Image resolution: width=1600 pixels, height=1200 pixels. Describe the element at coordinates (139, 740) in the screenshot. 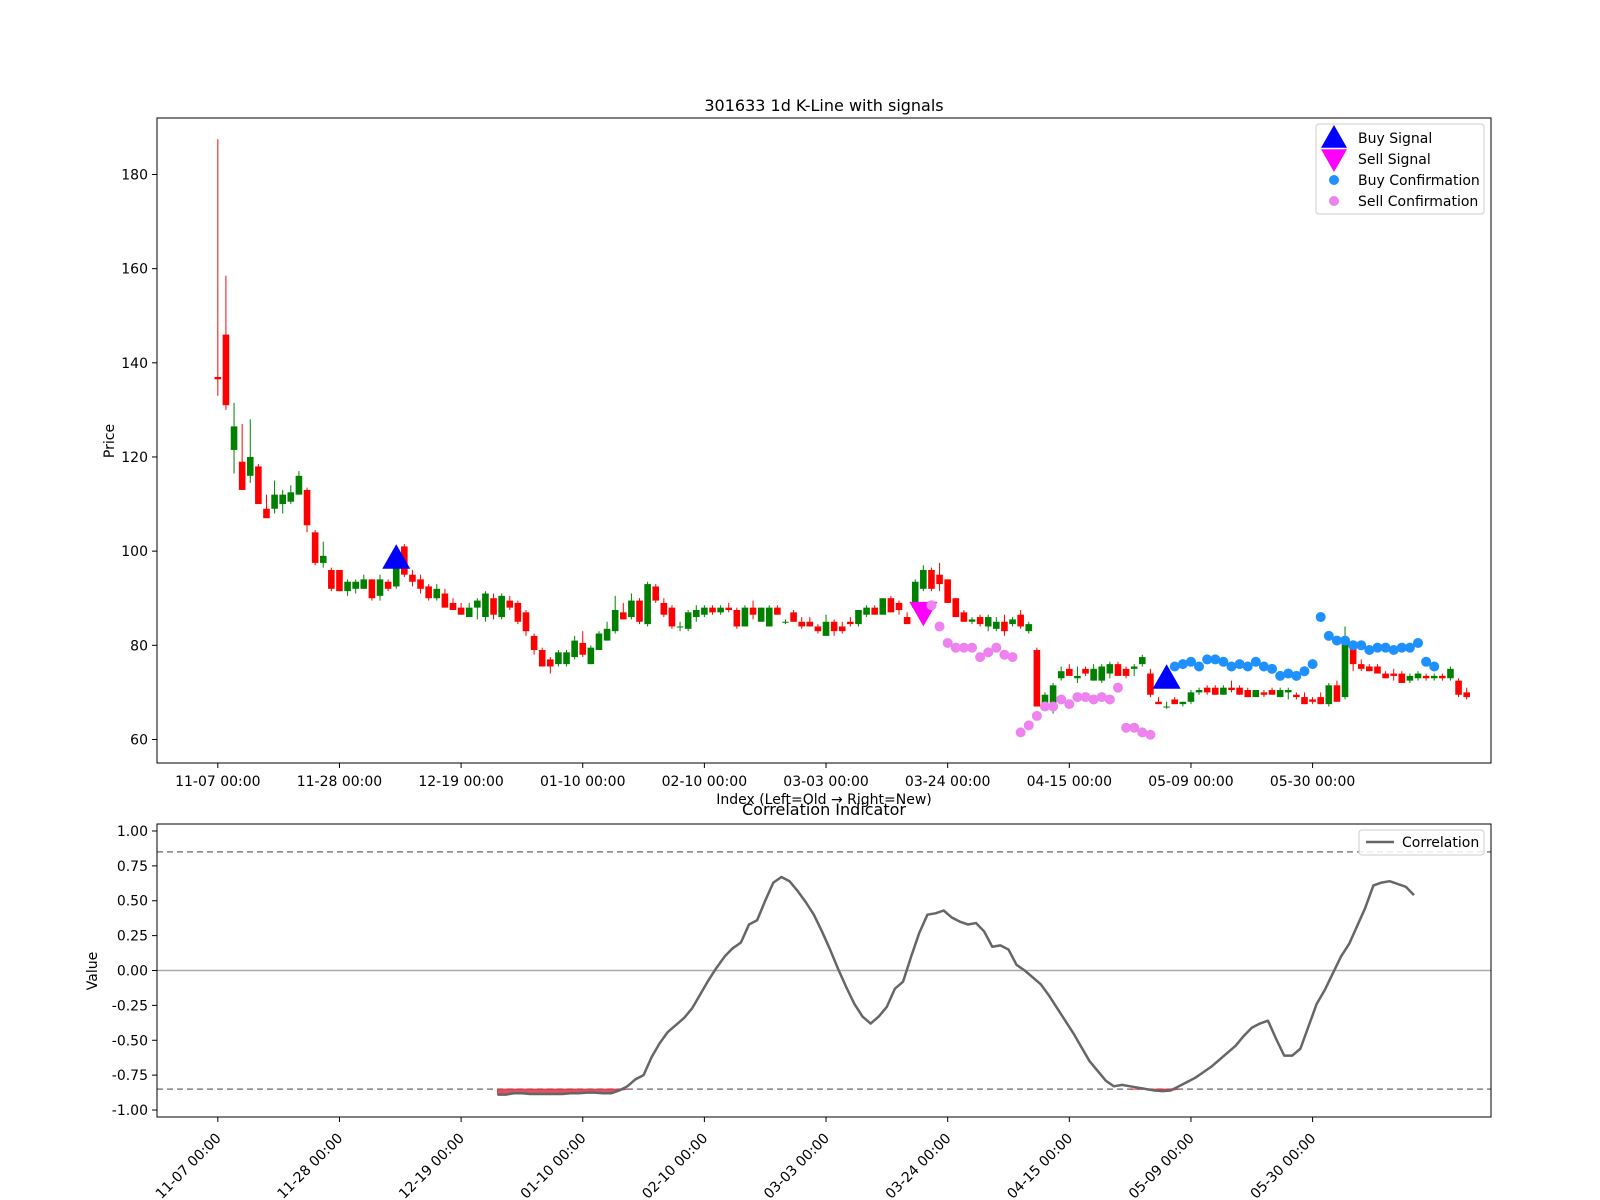

I see `y-tick-label: 60` at that location.